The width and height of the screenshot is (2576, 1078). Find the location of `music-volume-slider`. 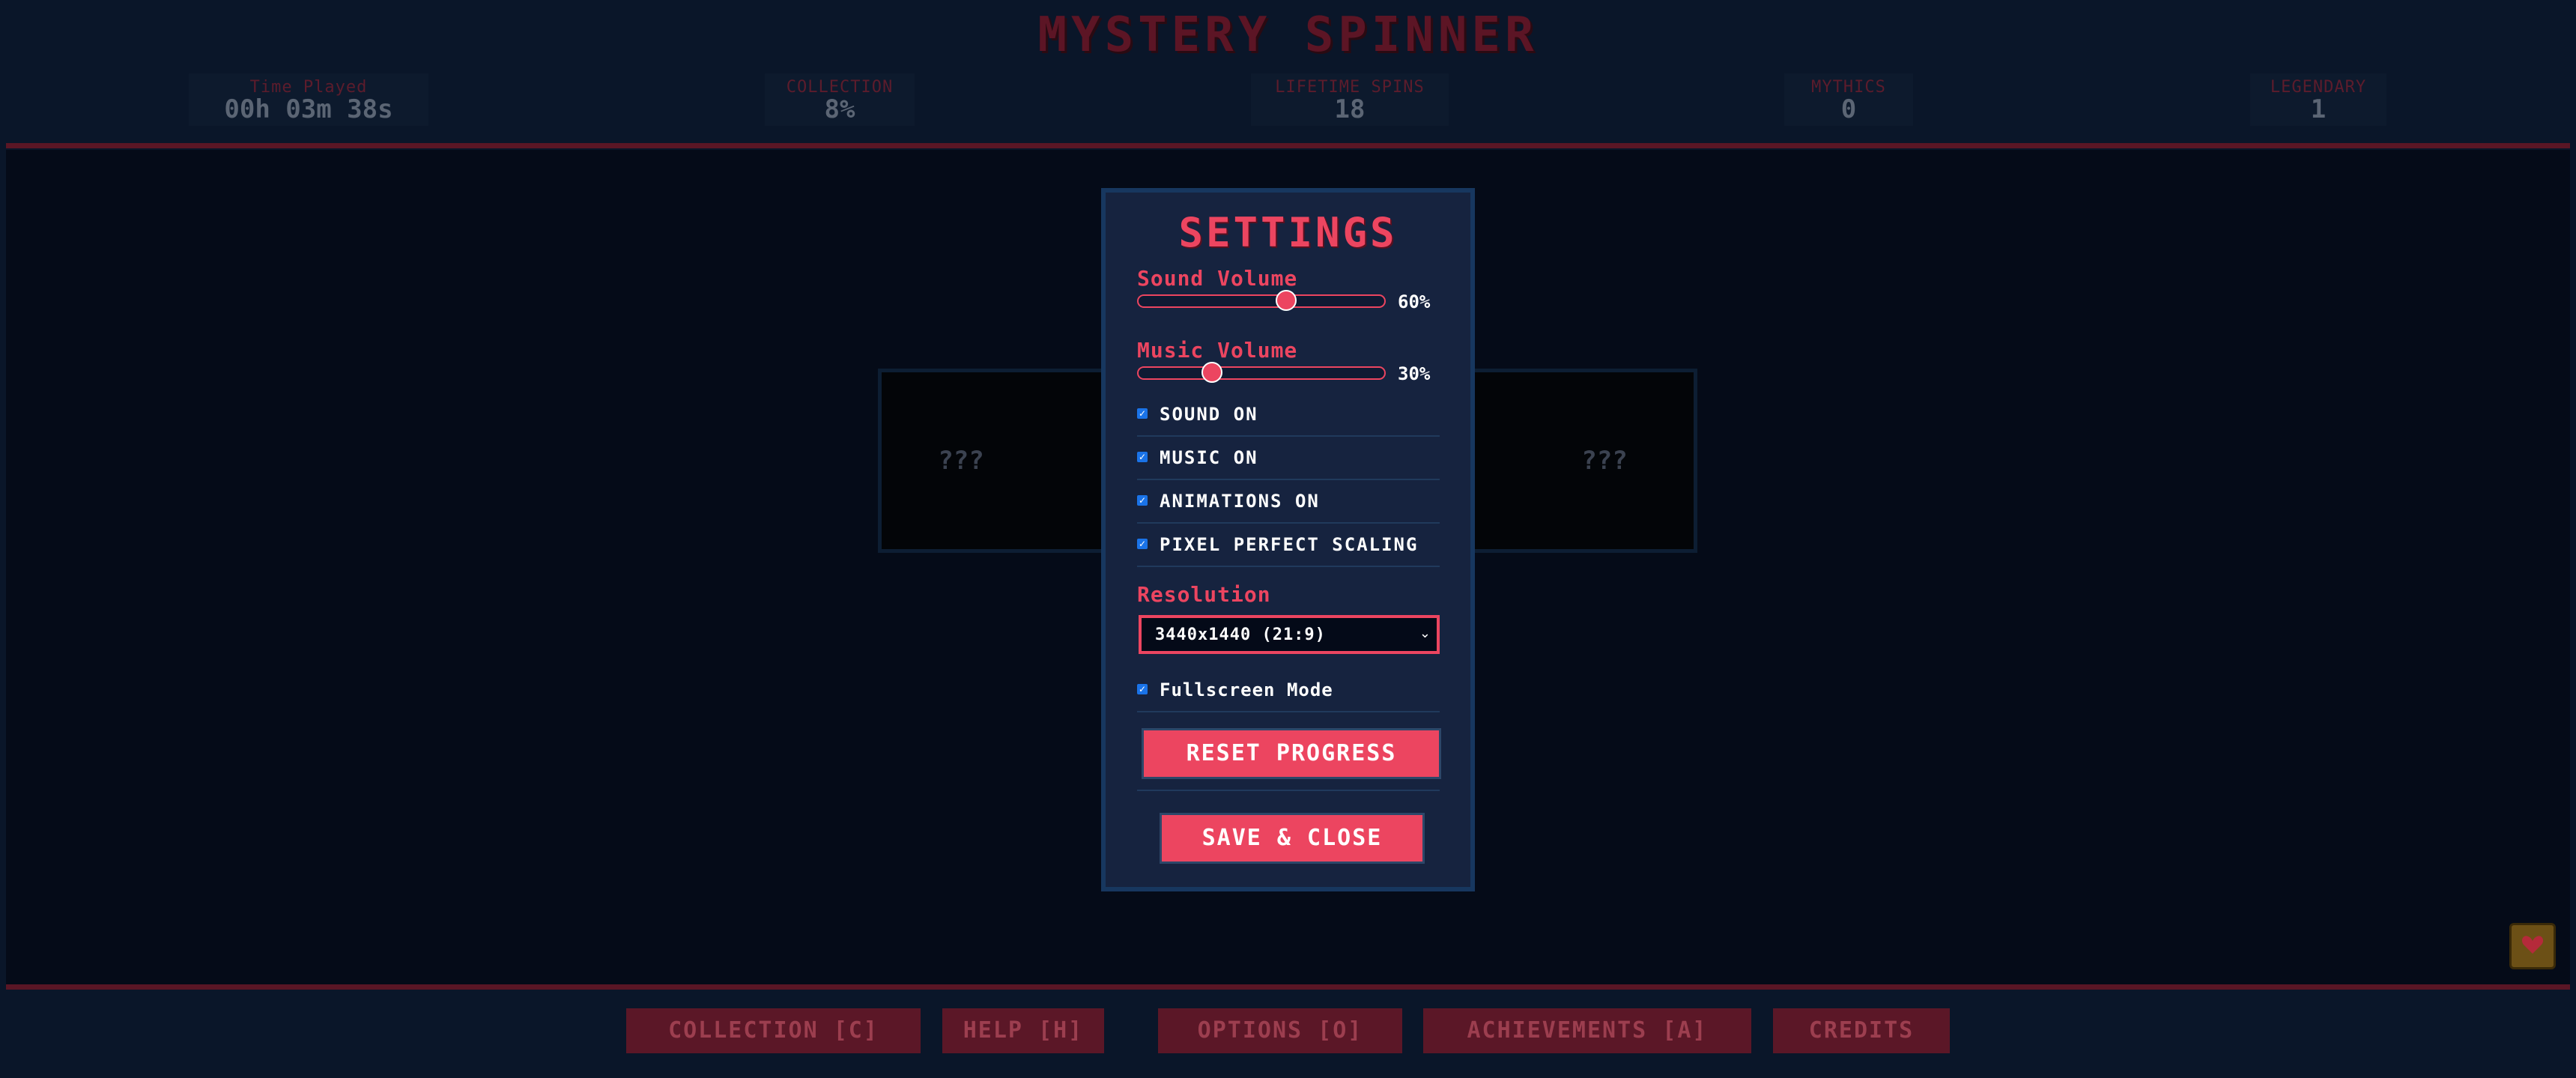

music-volume-slider is located at coordinates (1261, 372).